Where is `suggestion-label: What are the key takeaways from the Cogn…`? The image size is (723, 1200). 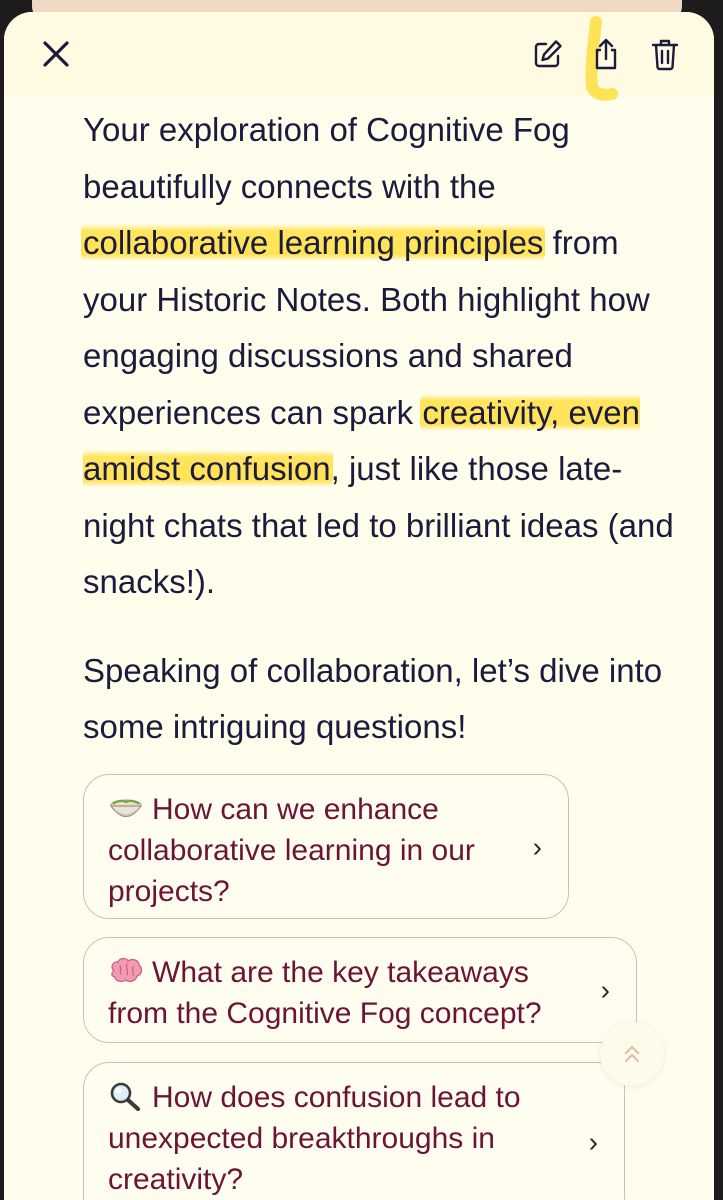
suggestion-label: What are the key takeaways from the Cogn… is located at coordinates (325, 993).